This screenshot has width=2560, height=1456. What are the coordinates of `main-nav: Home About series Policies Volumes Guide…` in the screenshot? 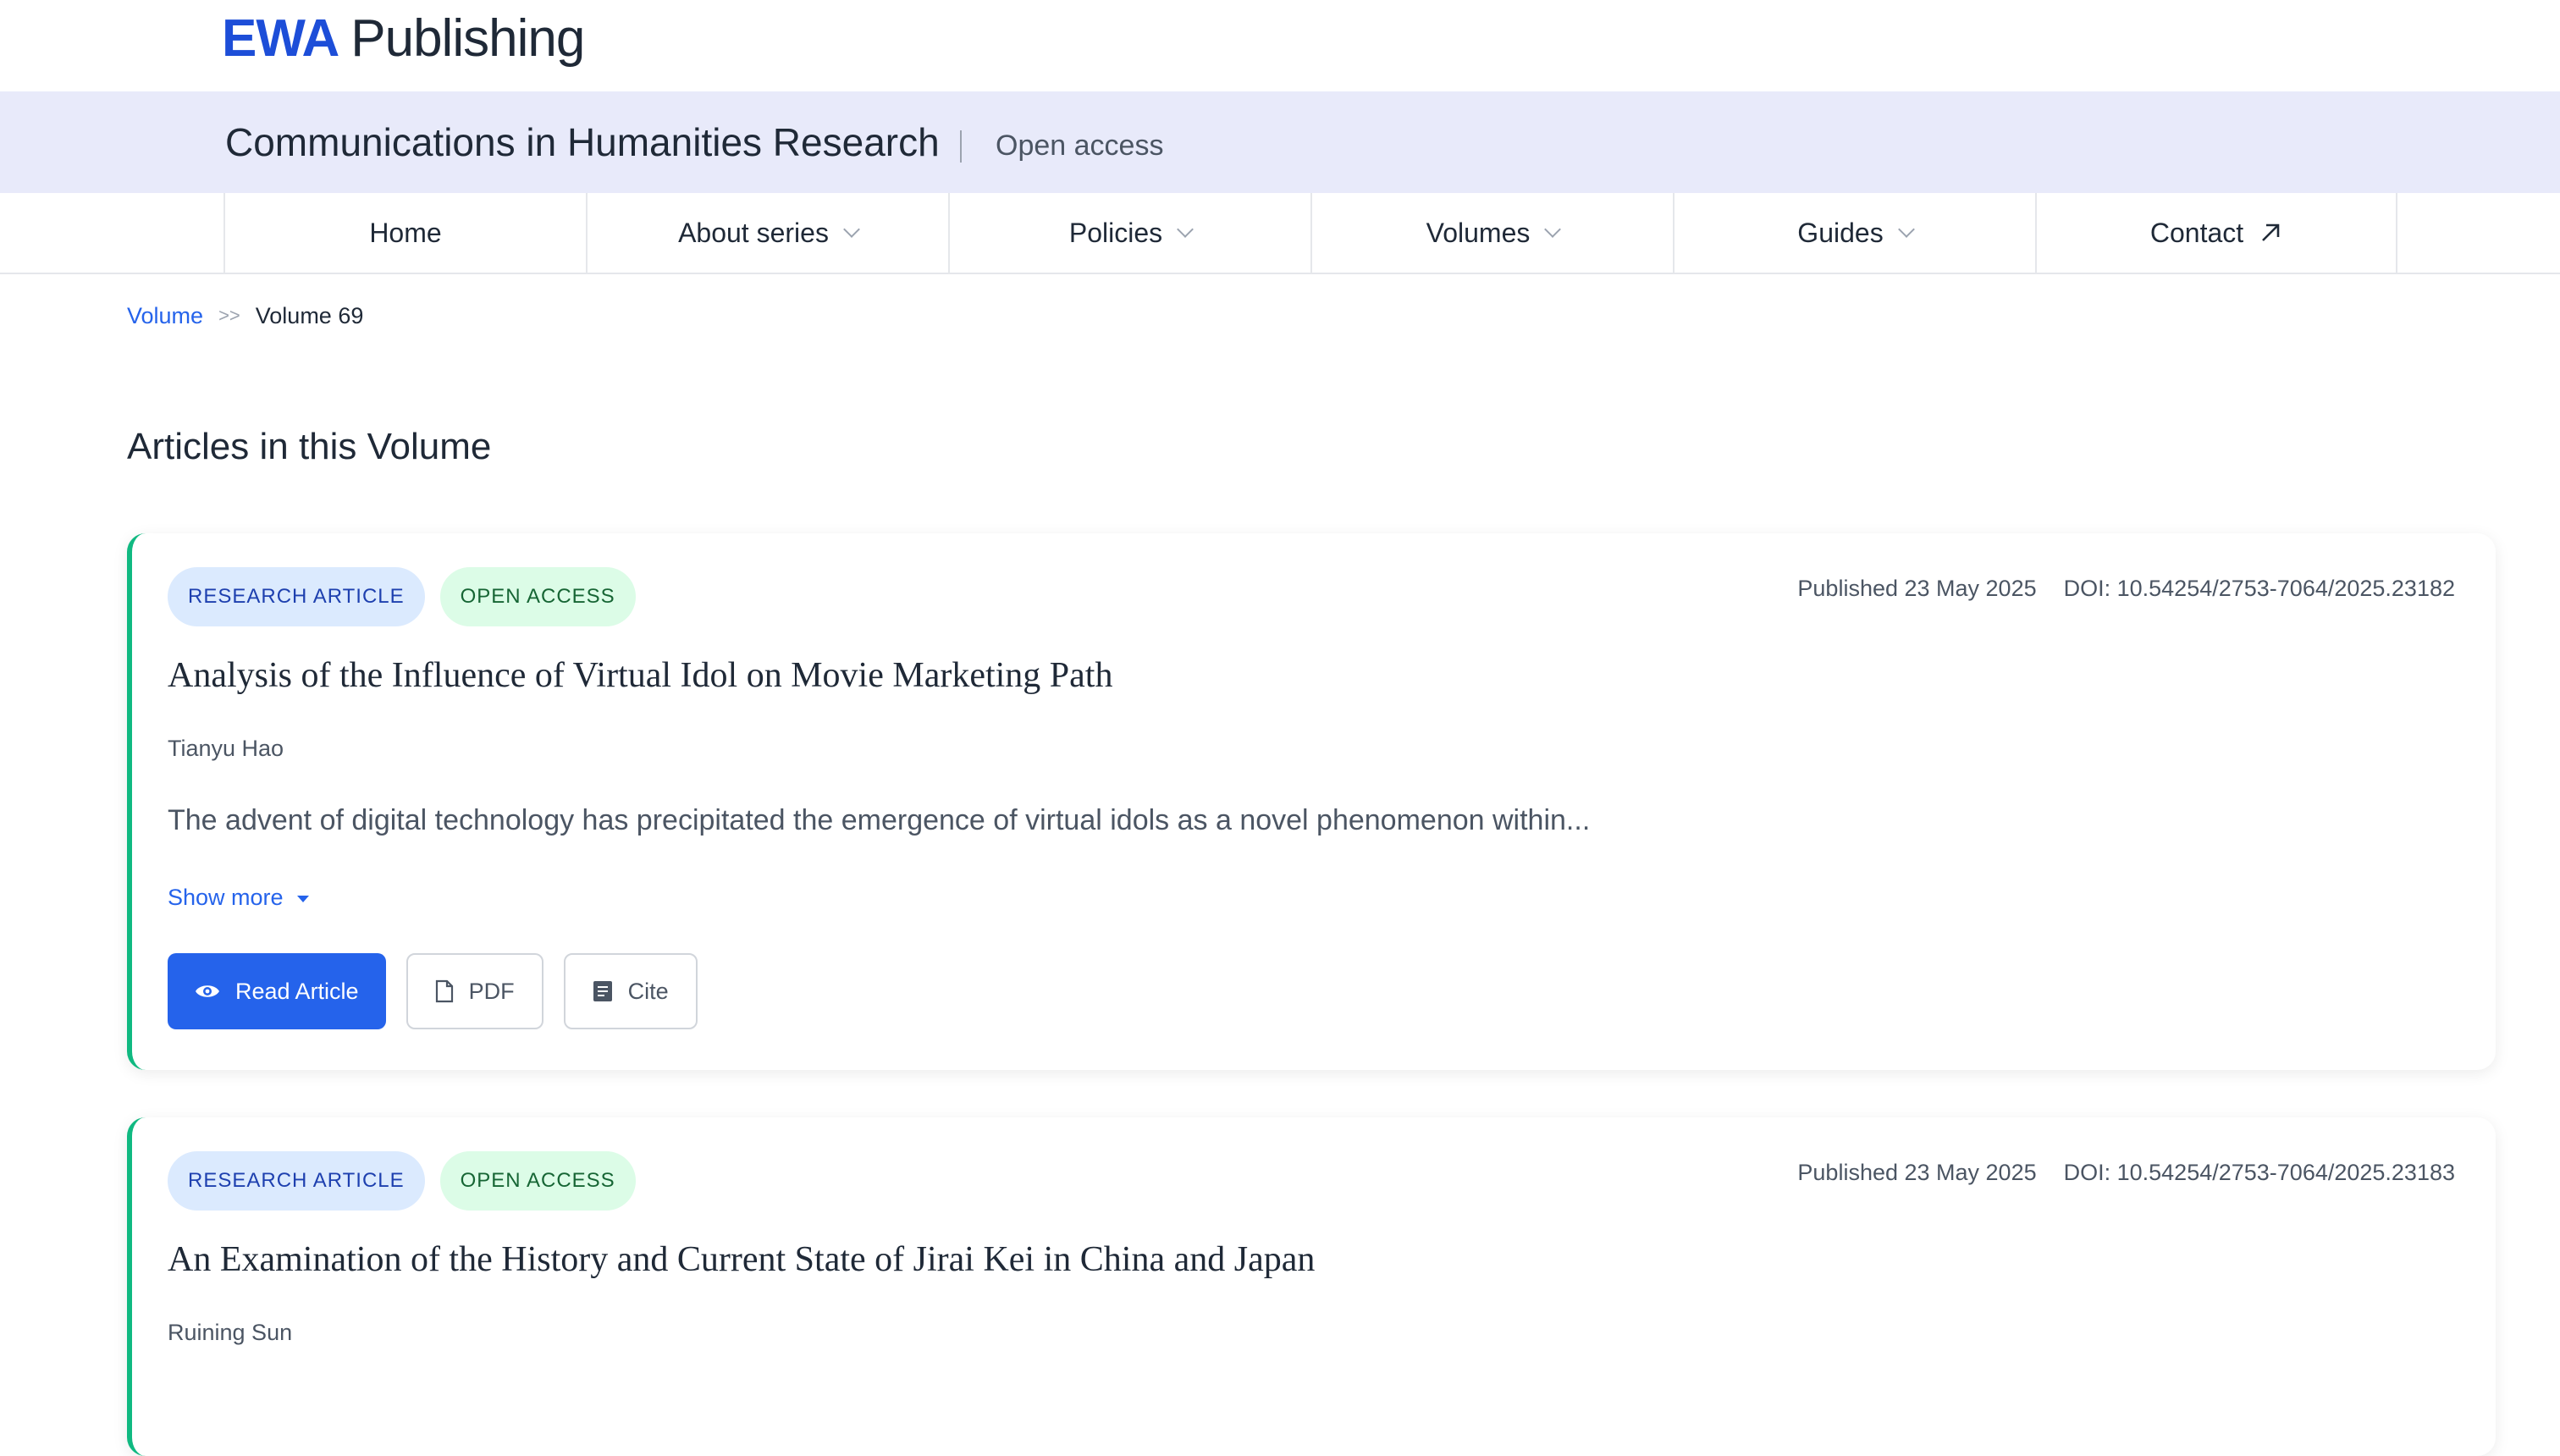 It's located at (1280, 234).